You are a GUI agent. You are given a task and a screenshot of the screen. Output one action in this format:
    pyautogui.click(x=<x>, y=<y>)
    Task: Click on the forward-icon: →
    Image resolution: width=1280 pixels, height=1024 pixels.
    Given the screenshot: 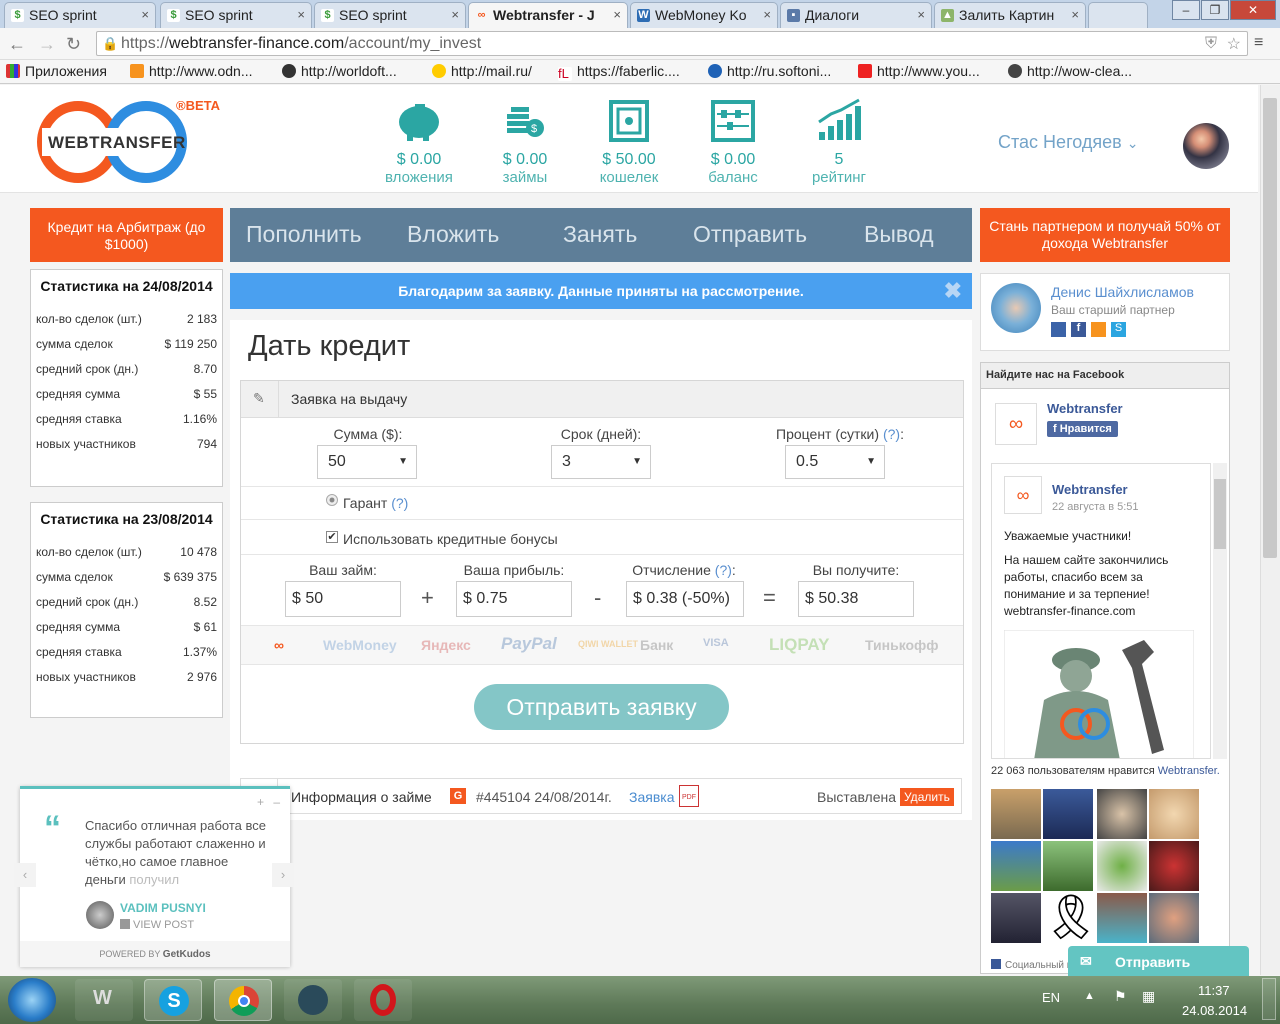 What is the action you would take?
    pyautogui.click(x=47, y=44)
    